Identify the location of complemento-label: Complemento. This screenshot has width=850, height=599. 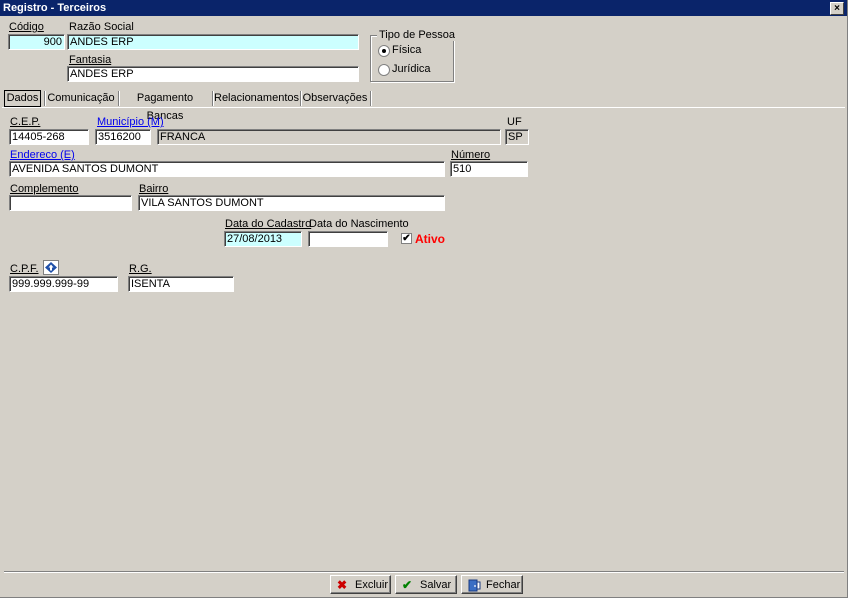
(44, 189).